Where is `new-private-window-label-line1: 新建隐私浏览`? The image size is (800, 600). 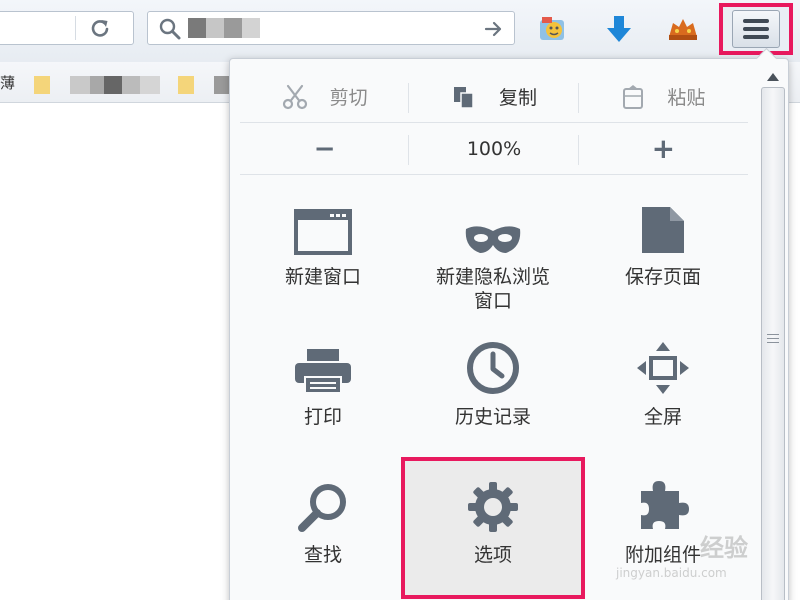
new-private-window-label-line1: 新建隐私浏览 is located at coordinates (492, 277).